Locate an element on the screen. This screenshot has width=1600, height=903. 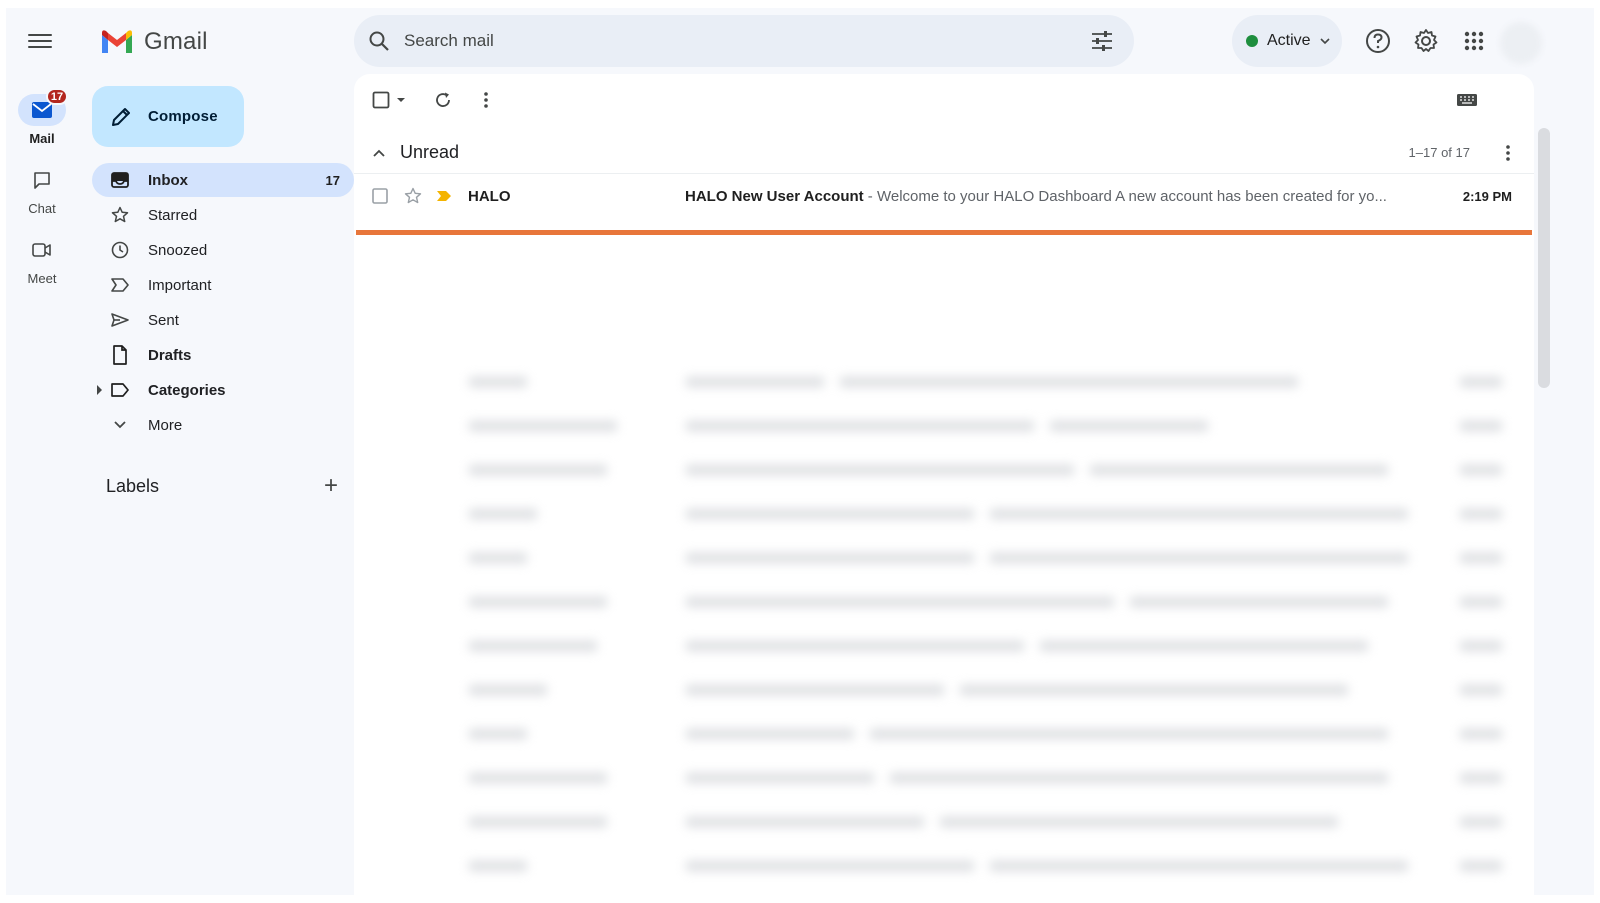
row-checkbox is located at coordinates (380, 196).